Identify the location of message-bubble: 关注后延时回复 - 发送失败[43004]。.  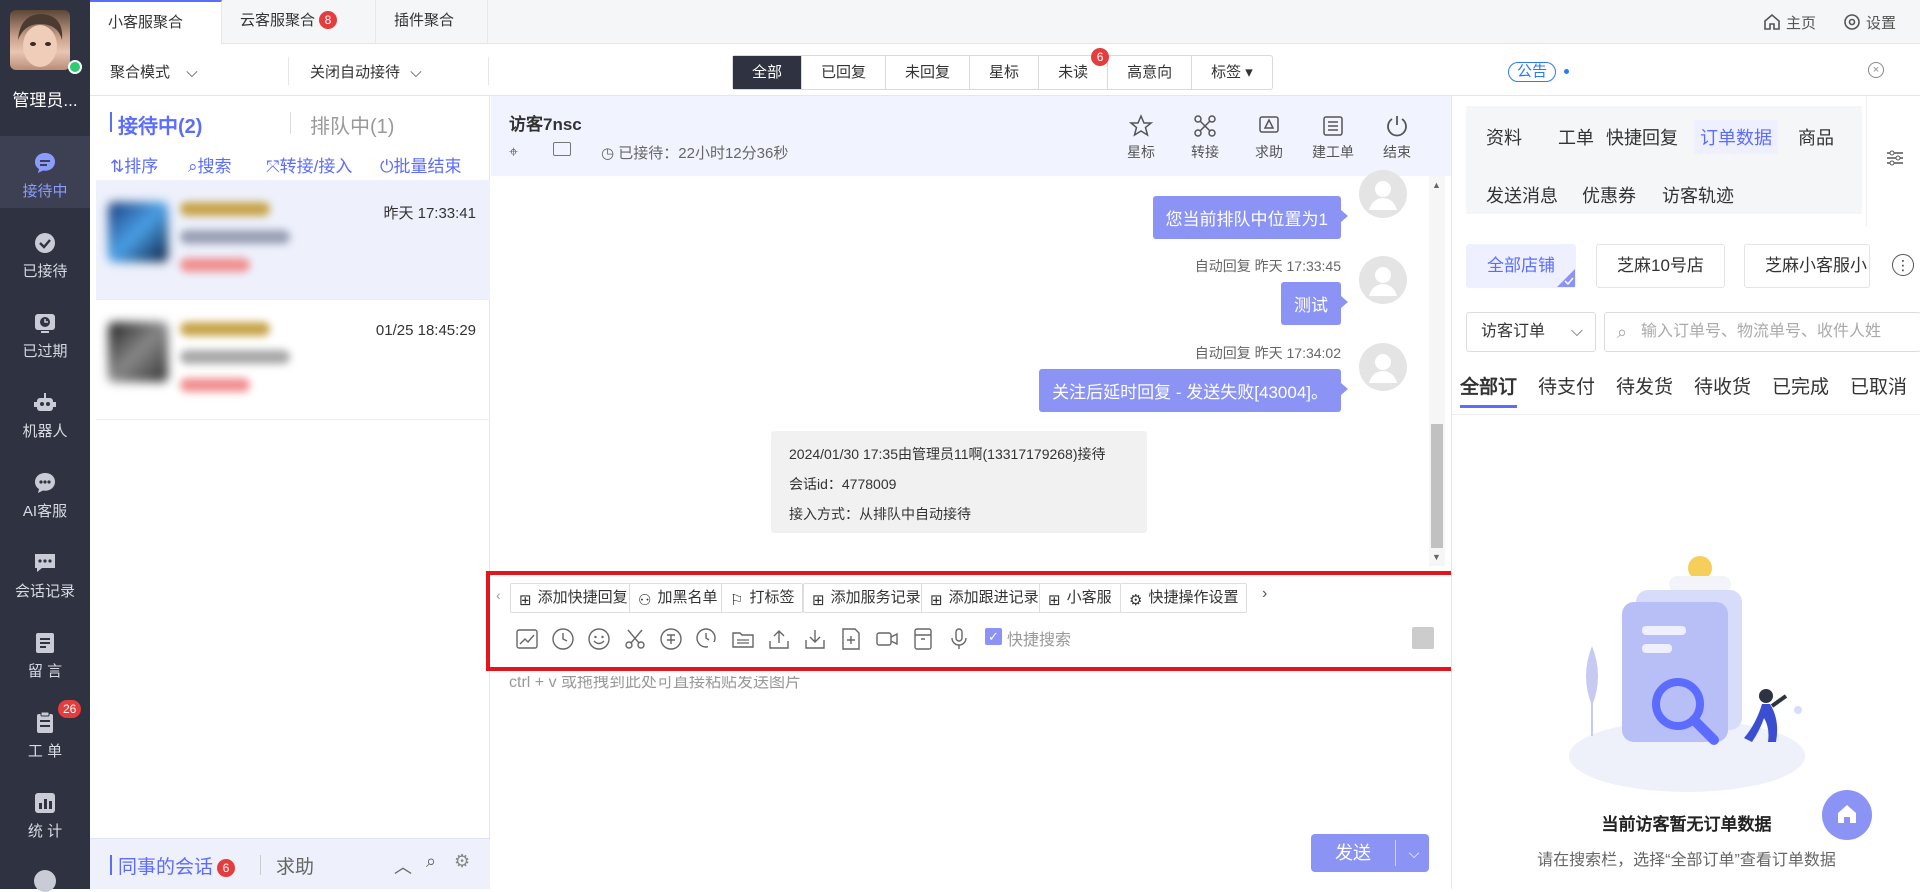
(1193, 390).